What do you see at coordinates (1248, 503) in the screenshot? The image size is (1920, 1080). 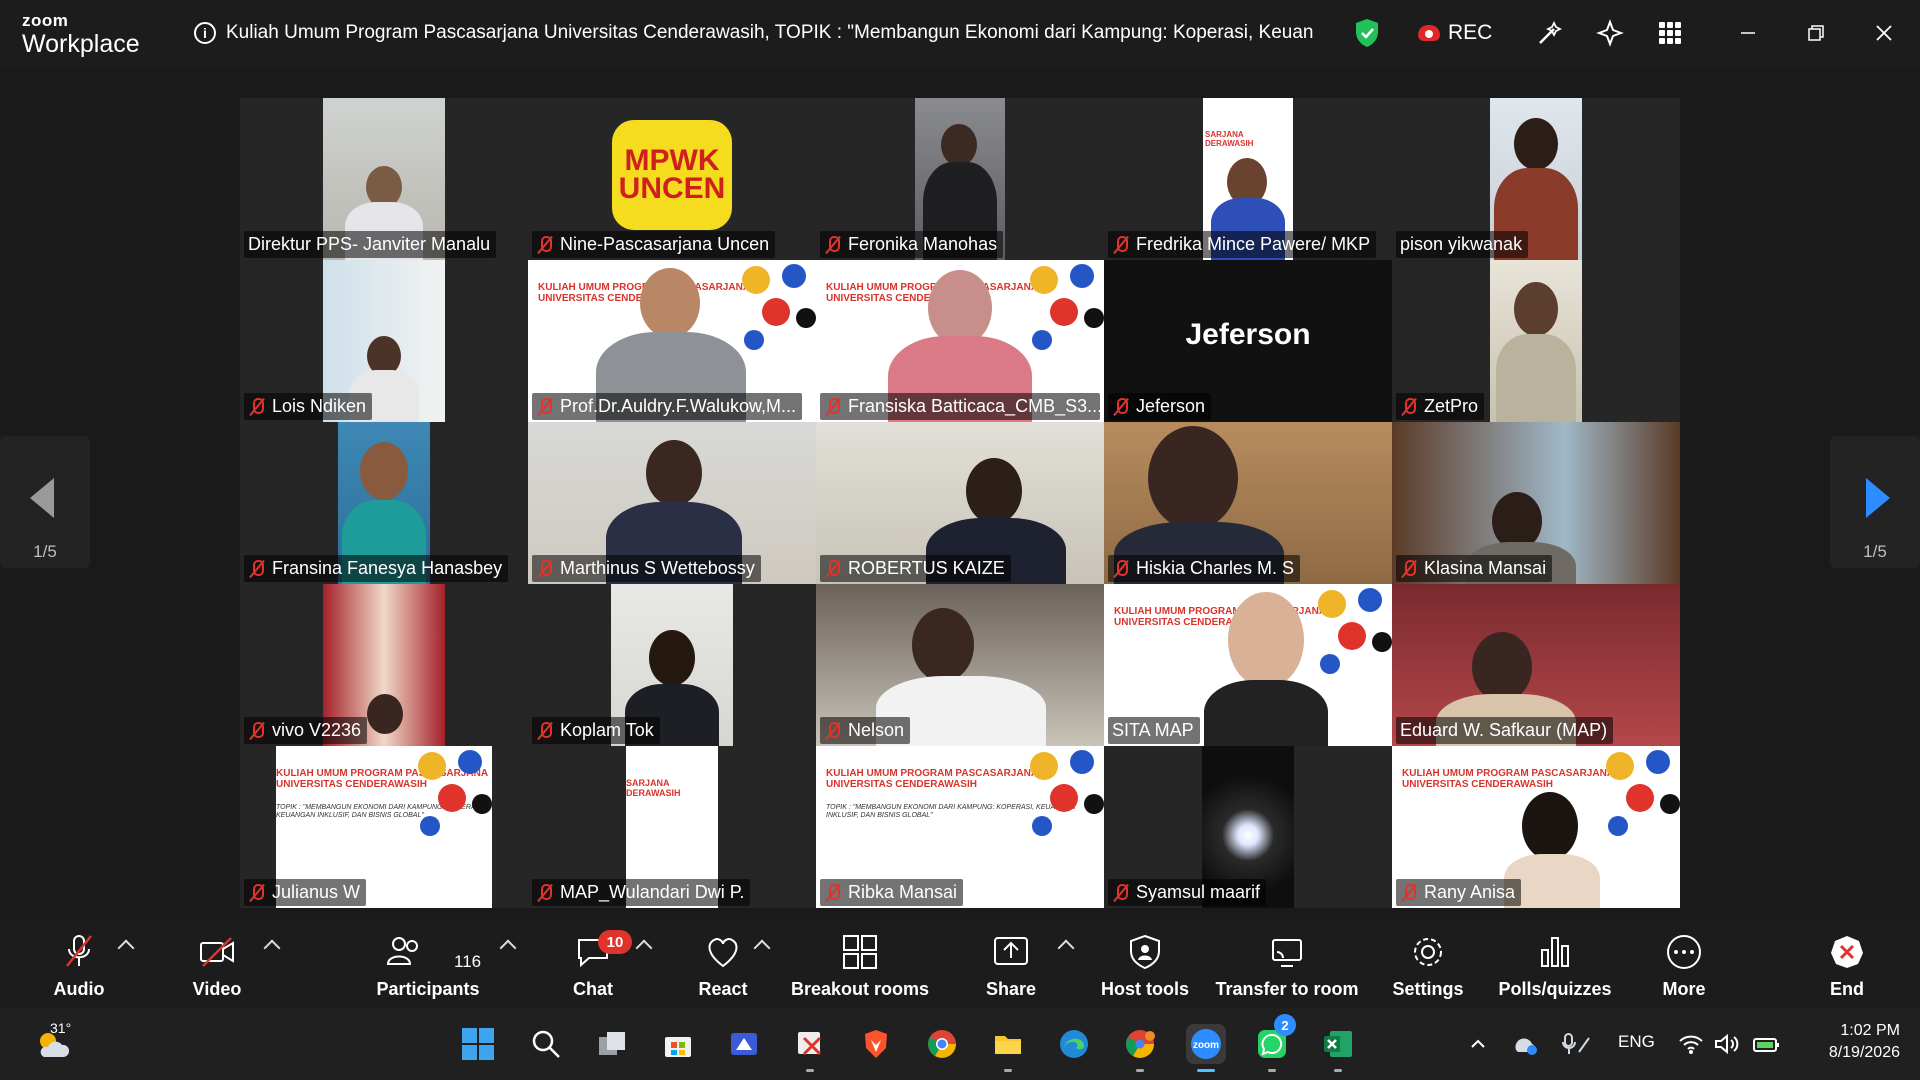 I see `participant-tile: Hiskia Charles M. S` at bounding box center [1248, 503].